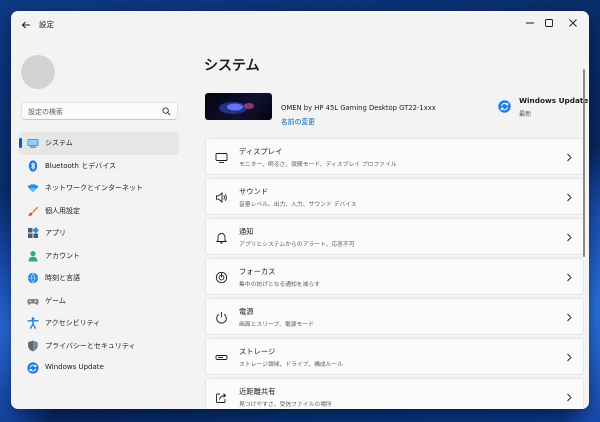 The height and width of the screenshot is (422, 600). I want to click on sidebar-item-label: システム, so click(59, 143).